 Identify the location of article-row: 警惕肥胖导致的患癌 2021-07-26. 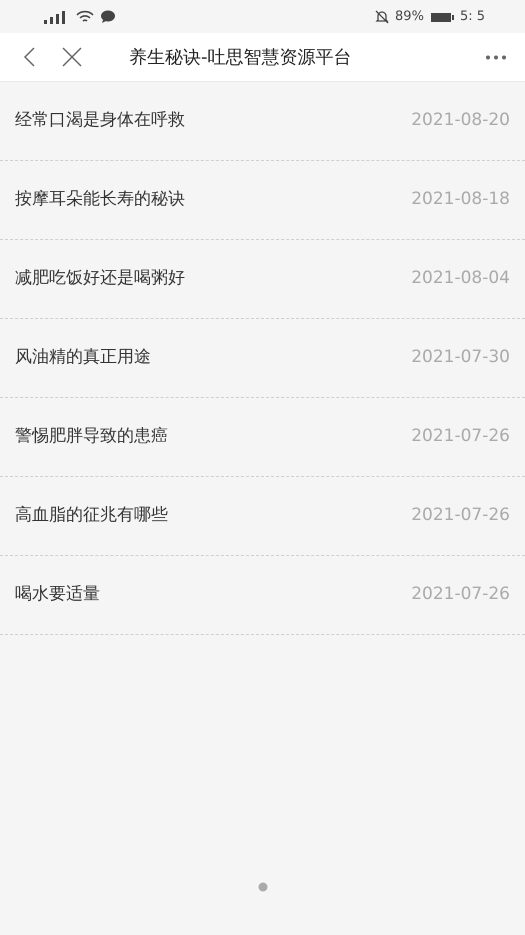
(262, 437).